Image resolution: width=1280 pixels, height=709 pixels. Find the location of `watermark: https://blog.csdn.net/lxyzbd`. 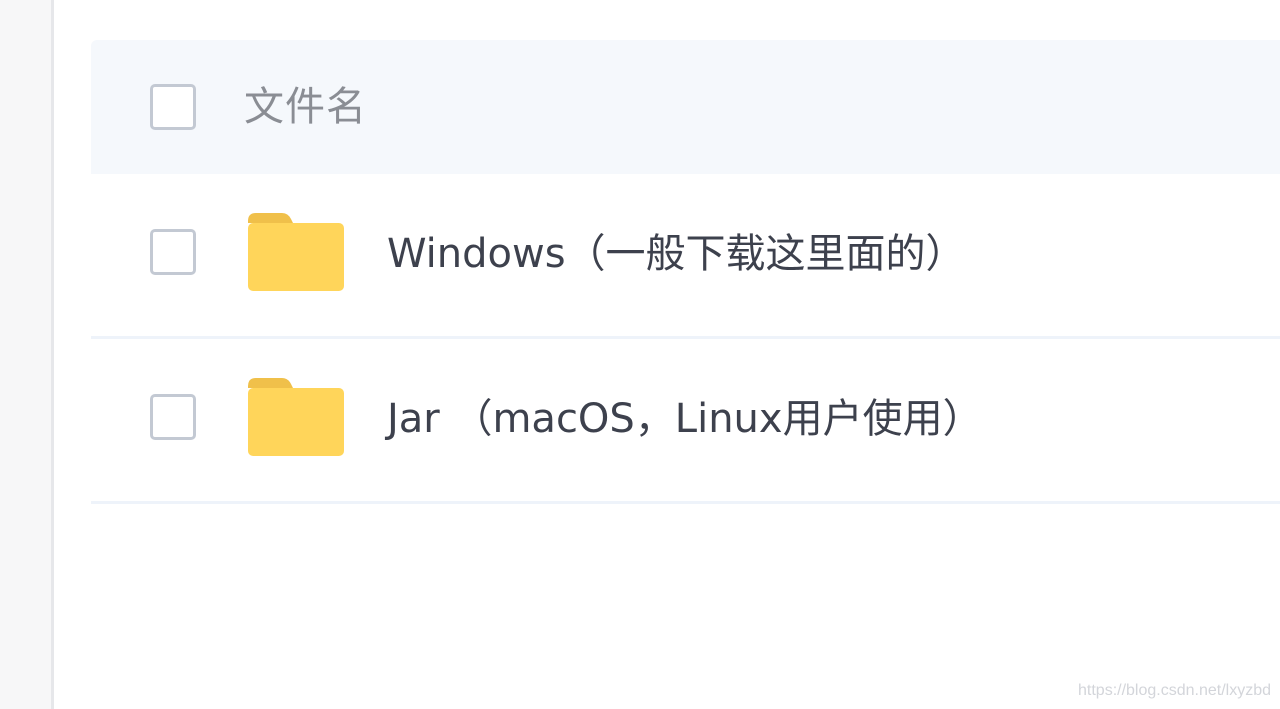

watermark: https://blog.csdn.net/lxyzbd is located at coordinates (1174, 690).